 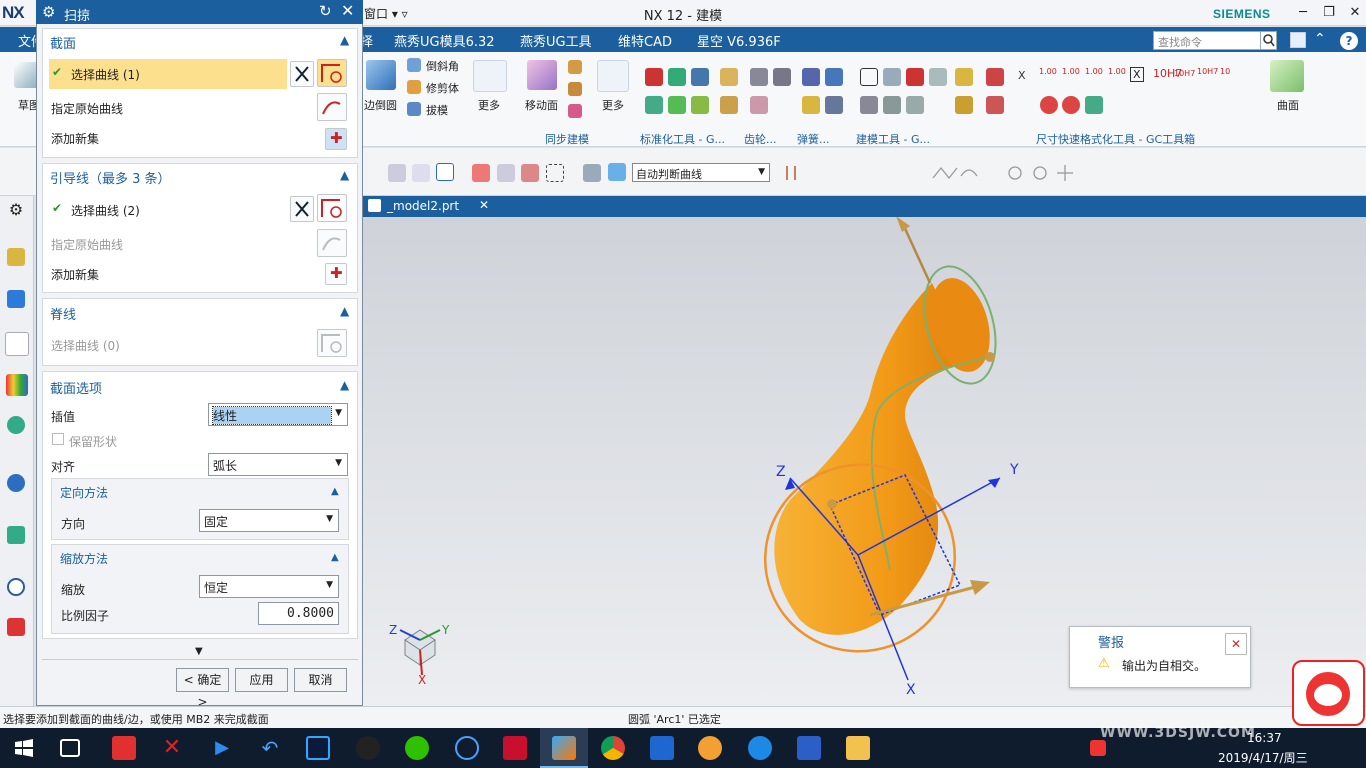 I want to click on move-face-label: 移动面, so click(x=541, y=105).